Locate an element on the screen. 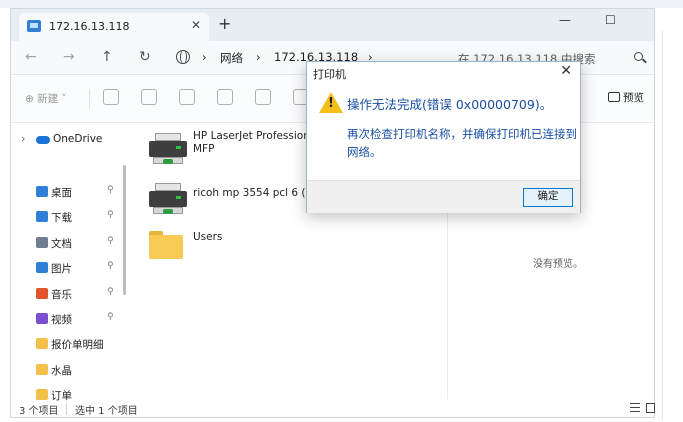 This screenshot has width=683, height=422. error-message: 操作无法完成(错误 0x00000709)。 is located at coordinates (450, 104).